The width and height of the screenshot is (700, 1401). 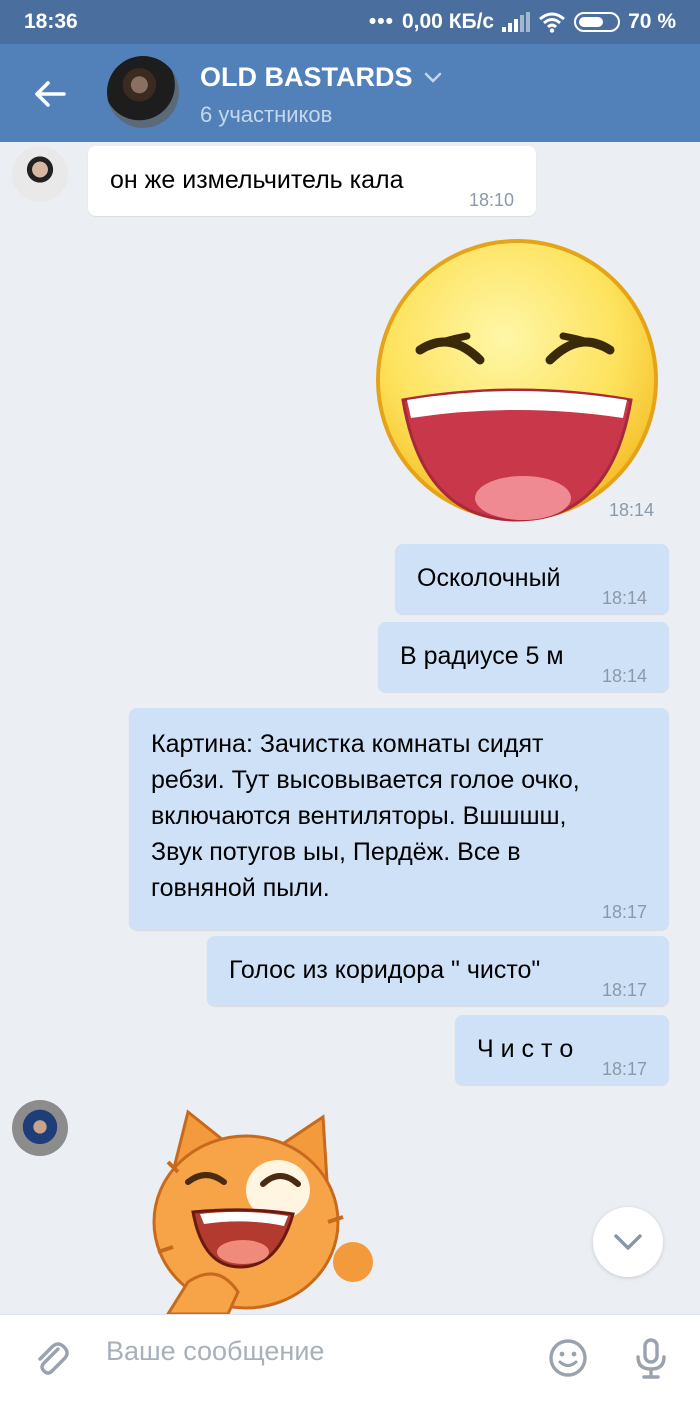 What do you see at coordinates (516, 22) in the screenshot?
I see `signal-icon` at bounding box center [516, 22].